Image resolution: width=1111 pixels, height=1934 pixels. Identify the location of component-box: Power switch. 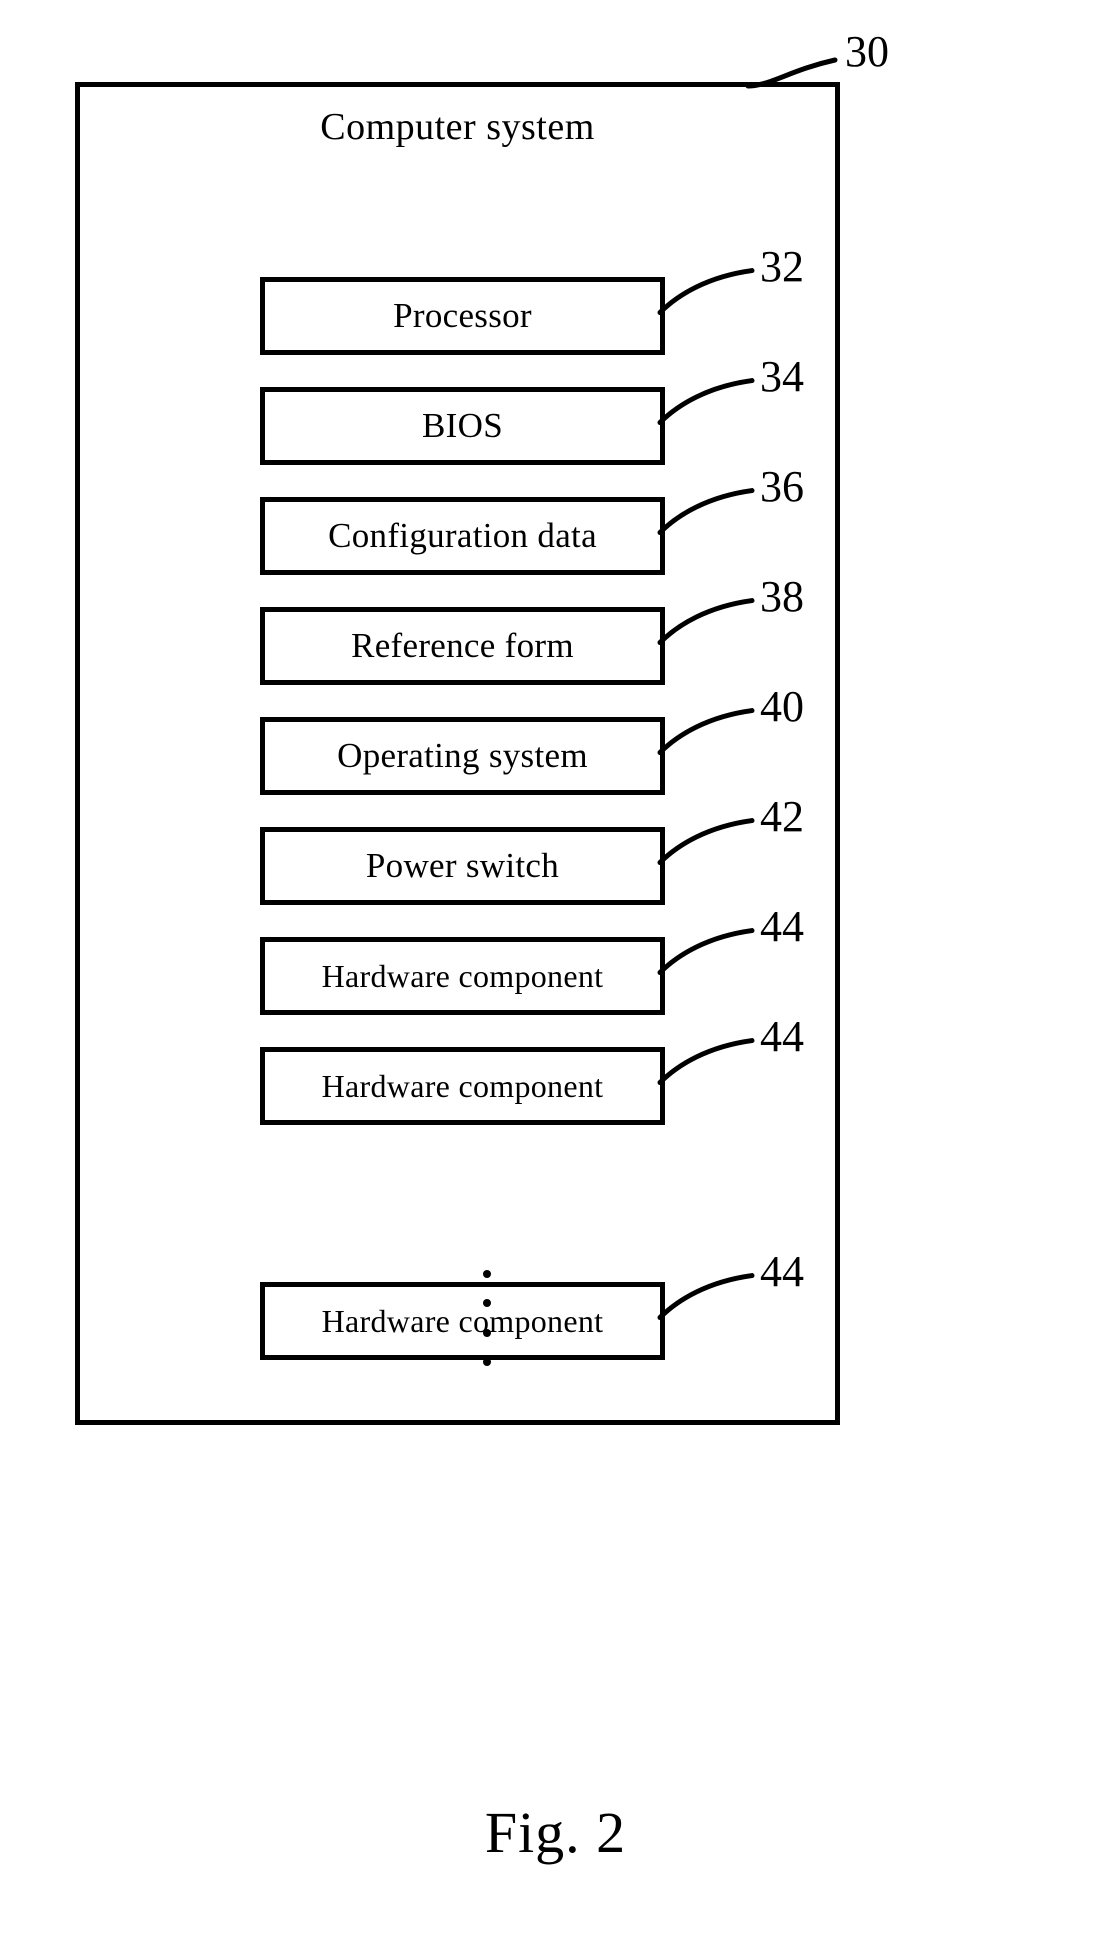
(462, 866).